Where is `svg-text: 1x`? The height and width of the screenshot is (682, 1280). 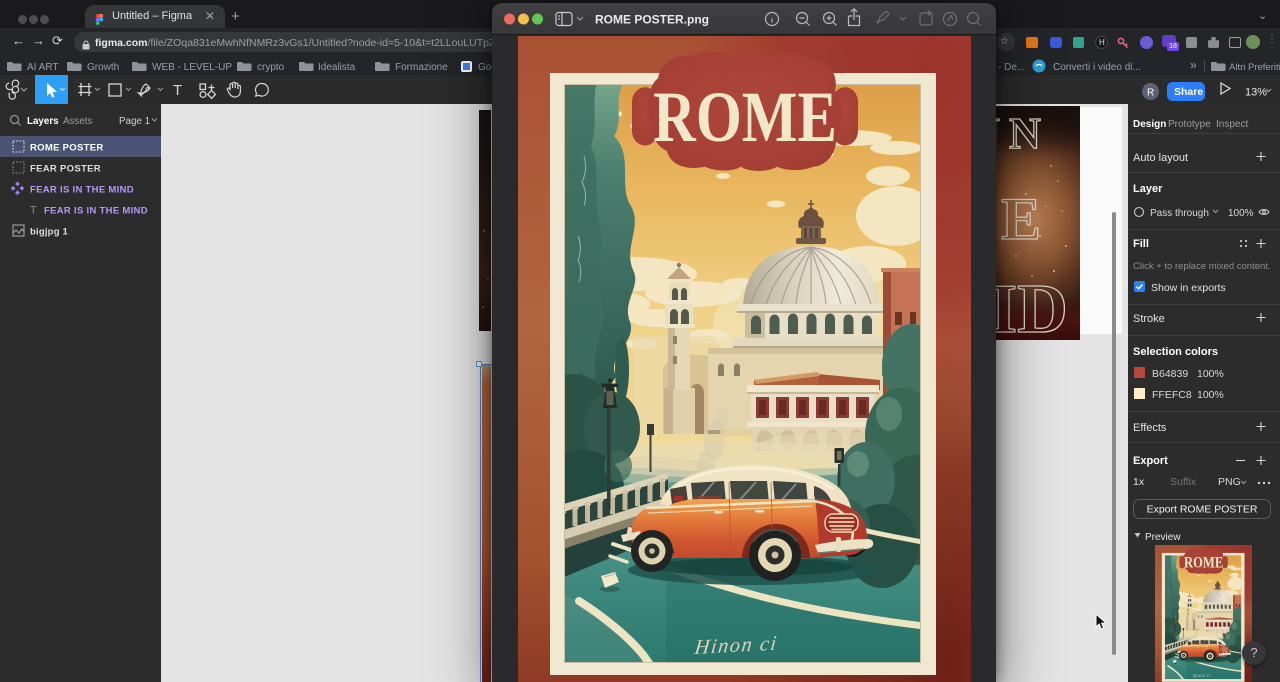
svg-text: 1x is located at coordinates (1139, 482).